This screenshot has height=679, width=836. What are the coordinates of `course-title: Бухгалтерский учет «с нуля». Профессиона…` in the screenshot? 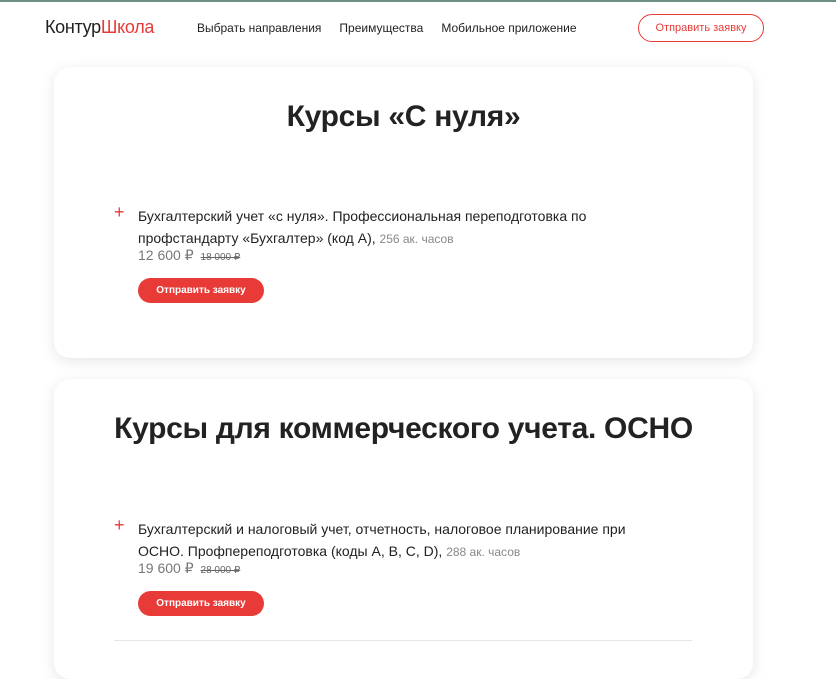 It's located at (388, 227).